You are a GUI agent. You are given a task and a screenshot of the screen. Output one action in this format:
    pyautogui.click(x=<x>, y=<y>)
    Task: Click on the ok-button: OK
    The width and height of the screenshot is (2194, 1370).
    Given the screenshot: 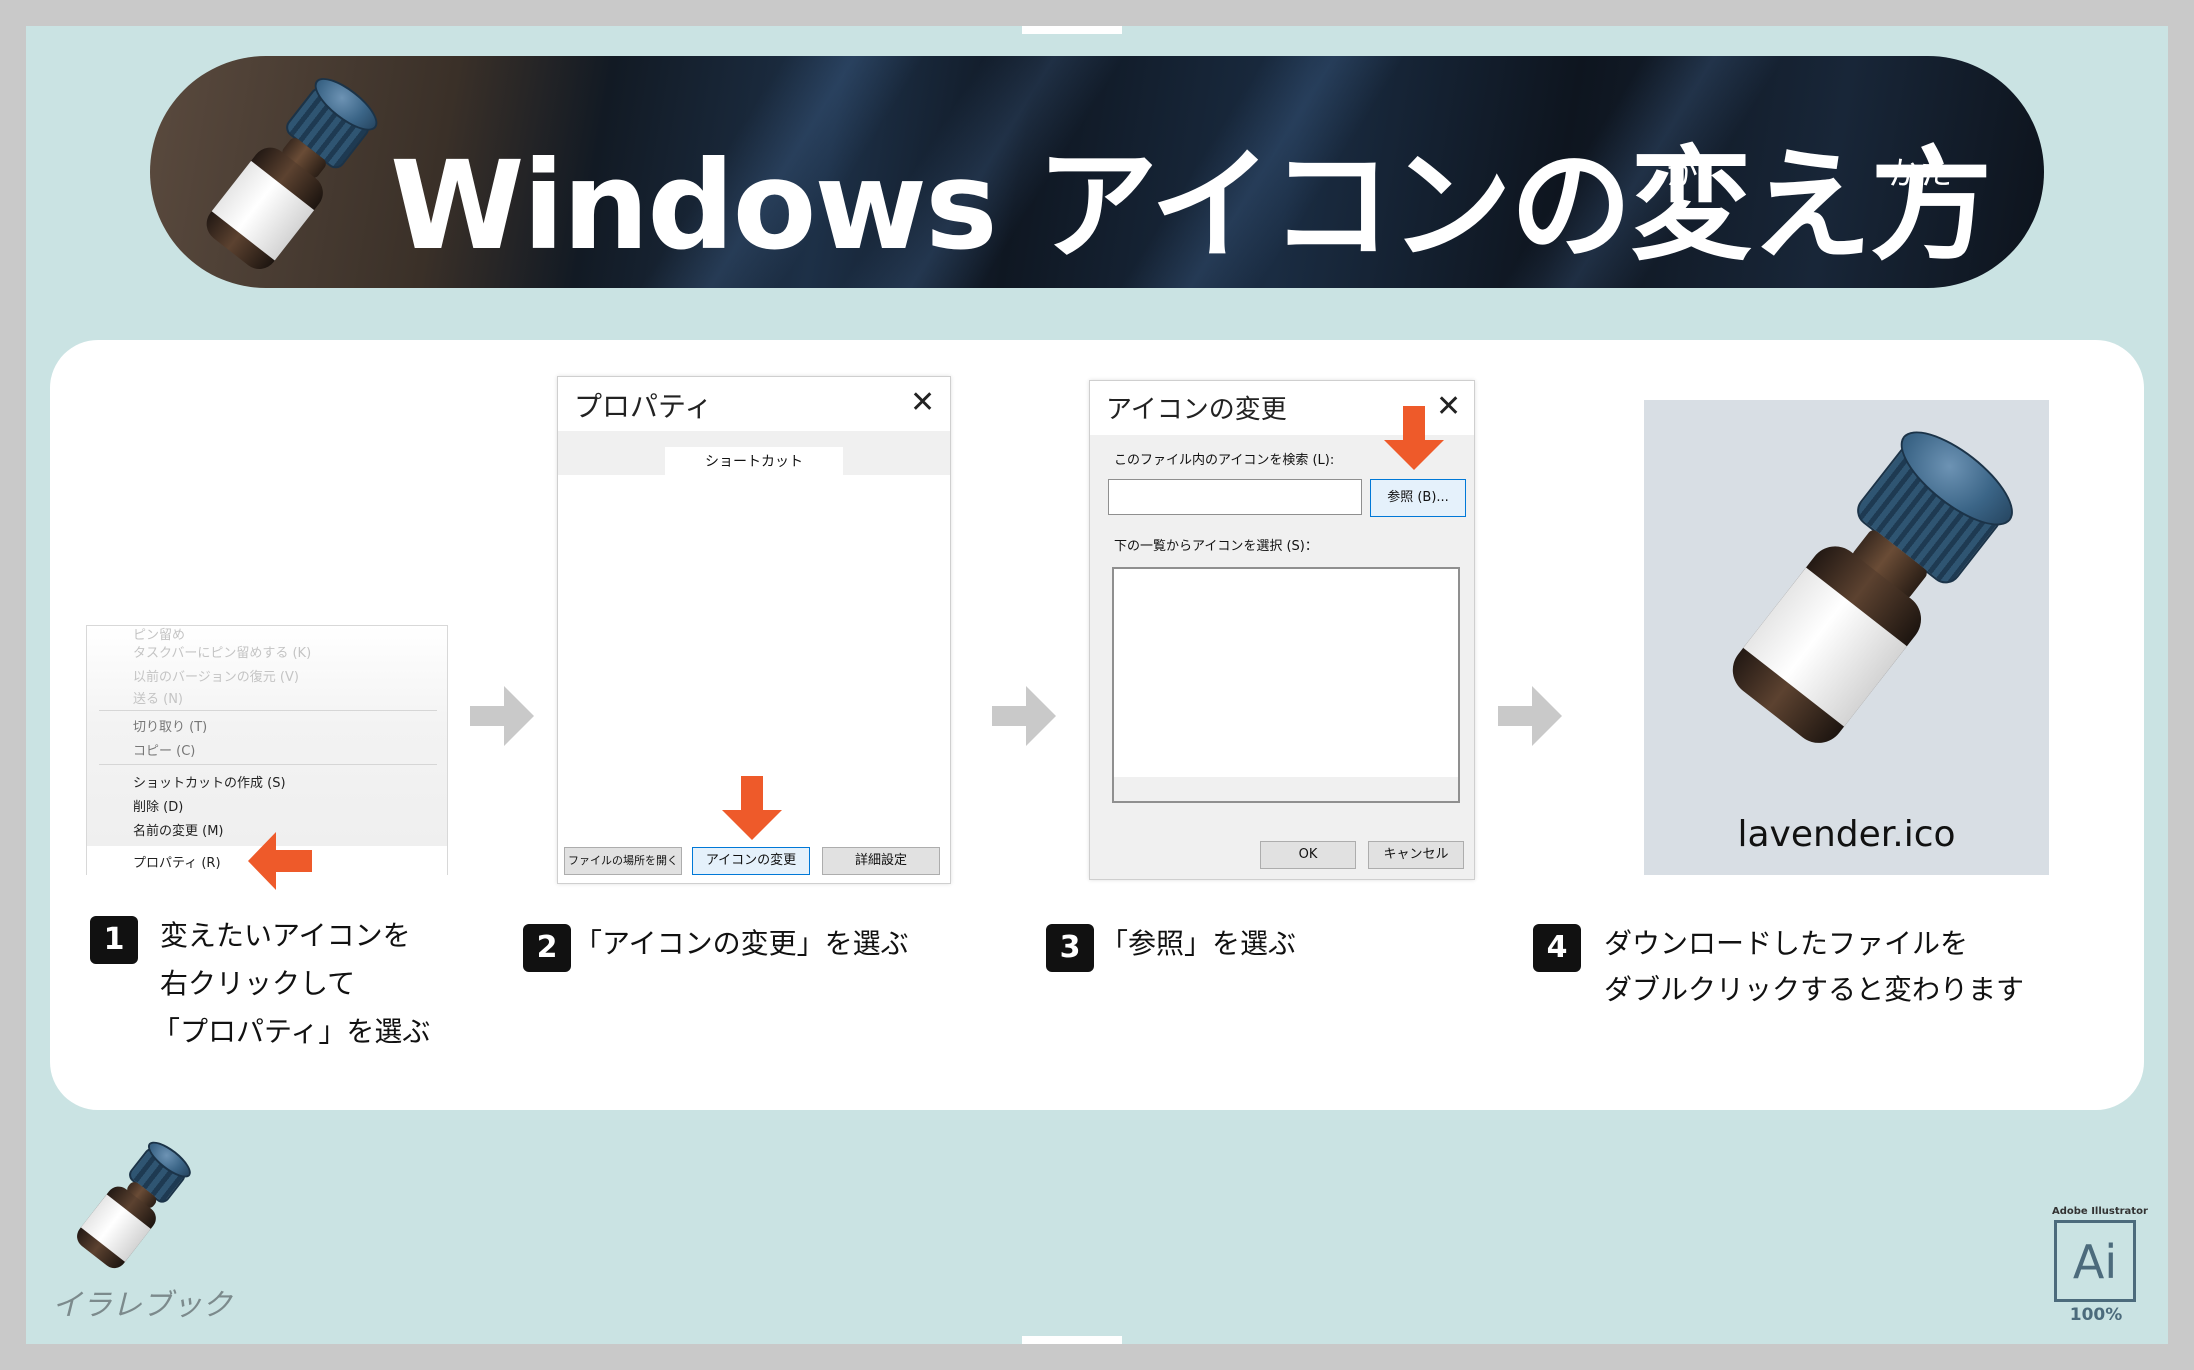 What is the action you would take?
    pyautogui.click(x=1308, y=855)
    